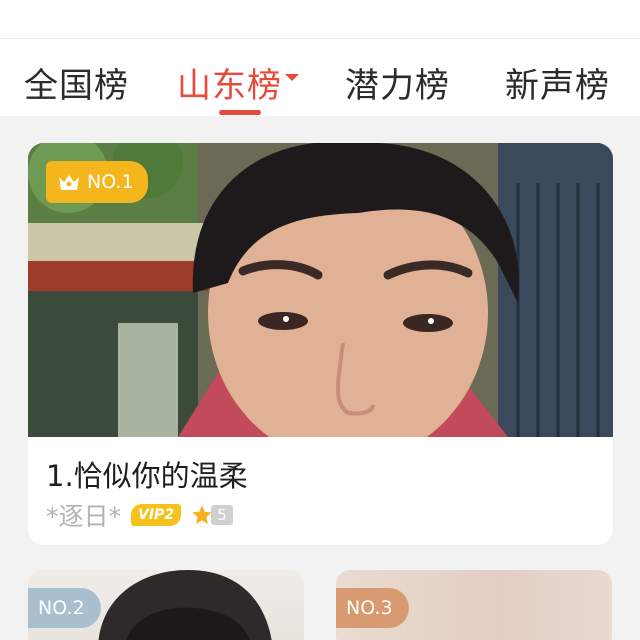 This screenshot has width=640, height=640. I want to click on rank-badge: NO.3, so click(372, 608).